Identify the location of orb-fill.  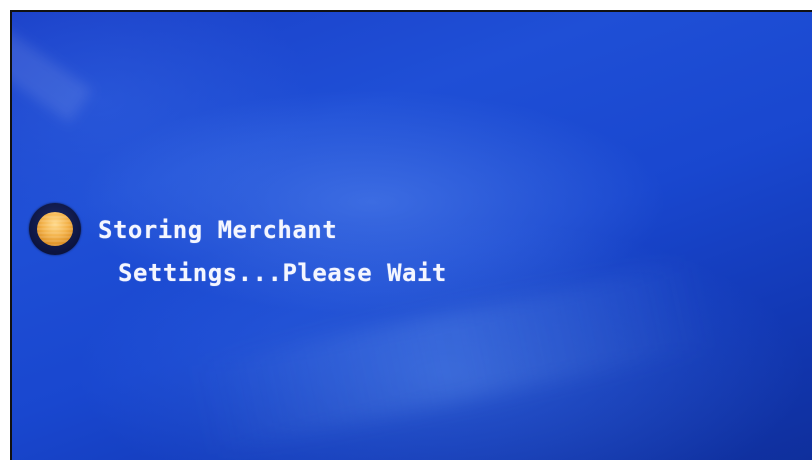
(55, 229).